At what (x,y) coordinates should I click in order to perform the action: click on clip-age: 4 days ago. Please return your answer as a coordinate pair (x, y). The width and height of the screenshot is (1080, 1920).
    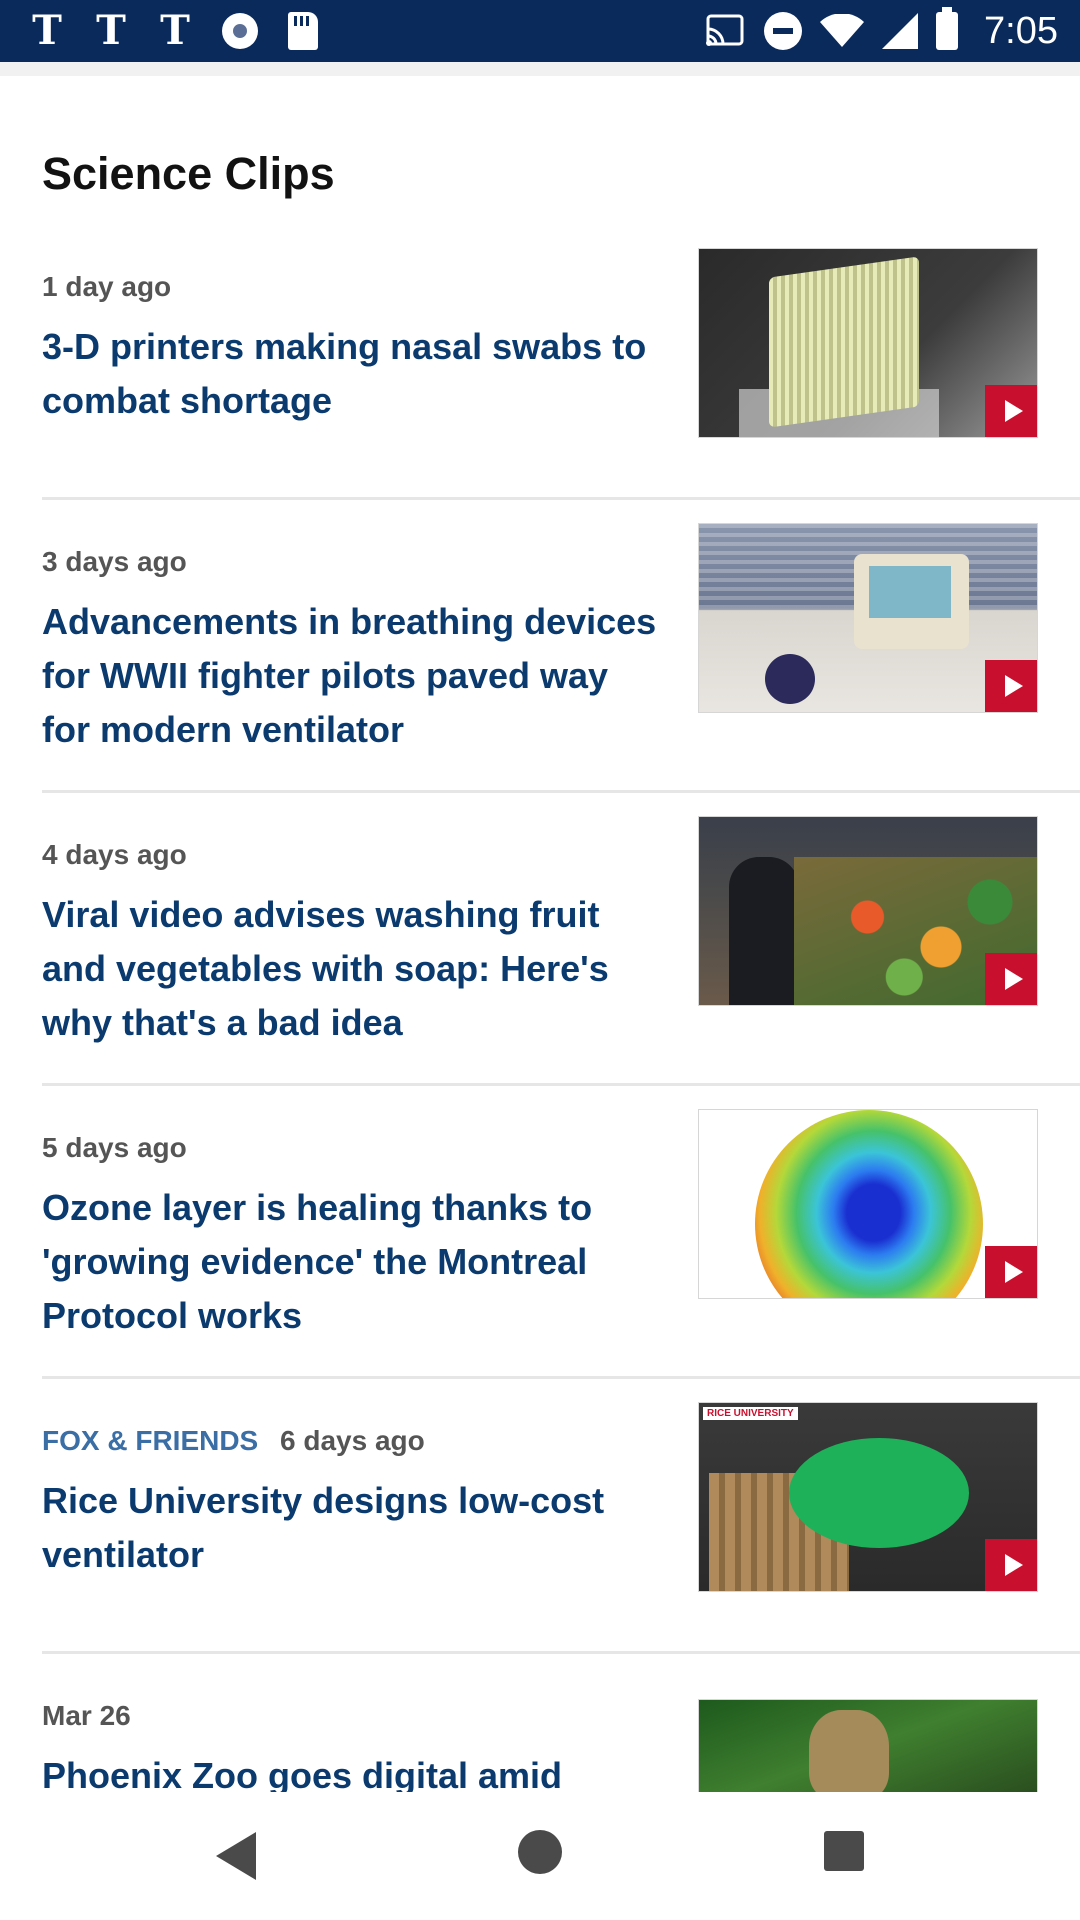
    Looking at the image, I should click on (114, 854).